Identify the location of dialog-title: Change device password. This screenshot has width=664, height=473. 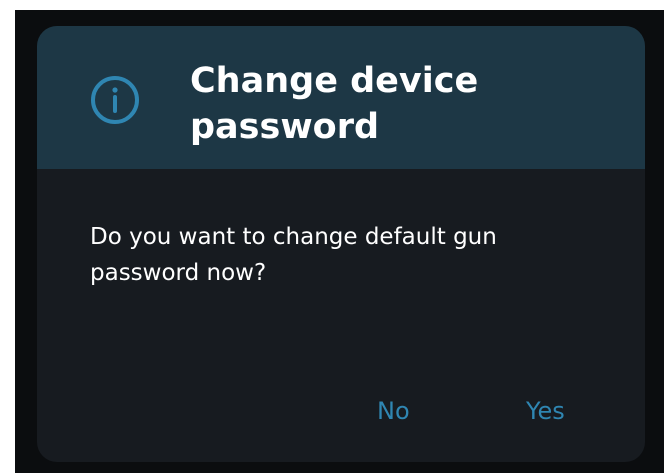
(334, 104).